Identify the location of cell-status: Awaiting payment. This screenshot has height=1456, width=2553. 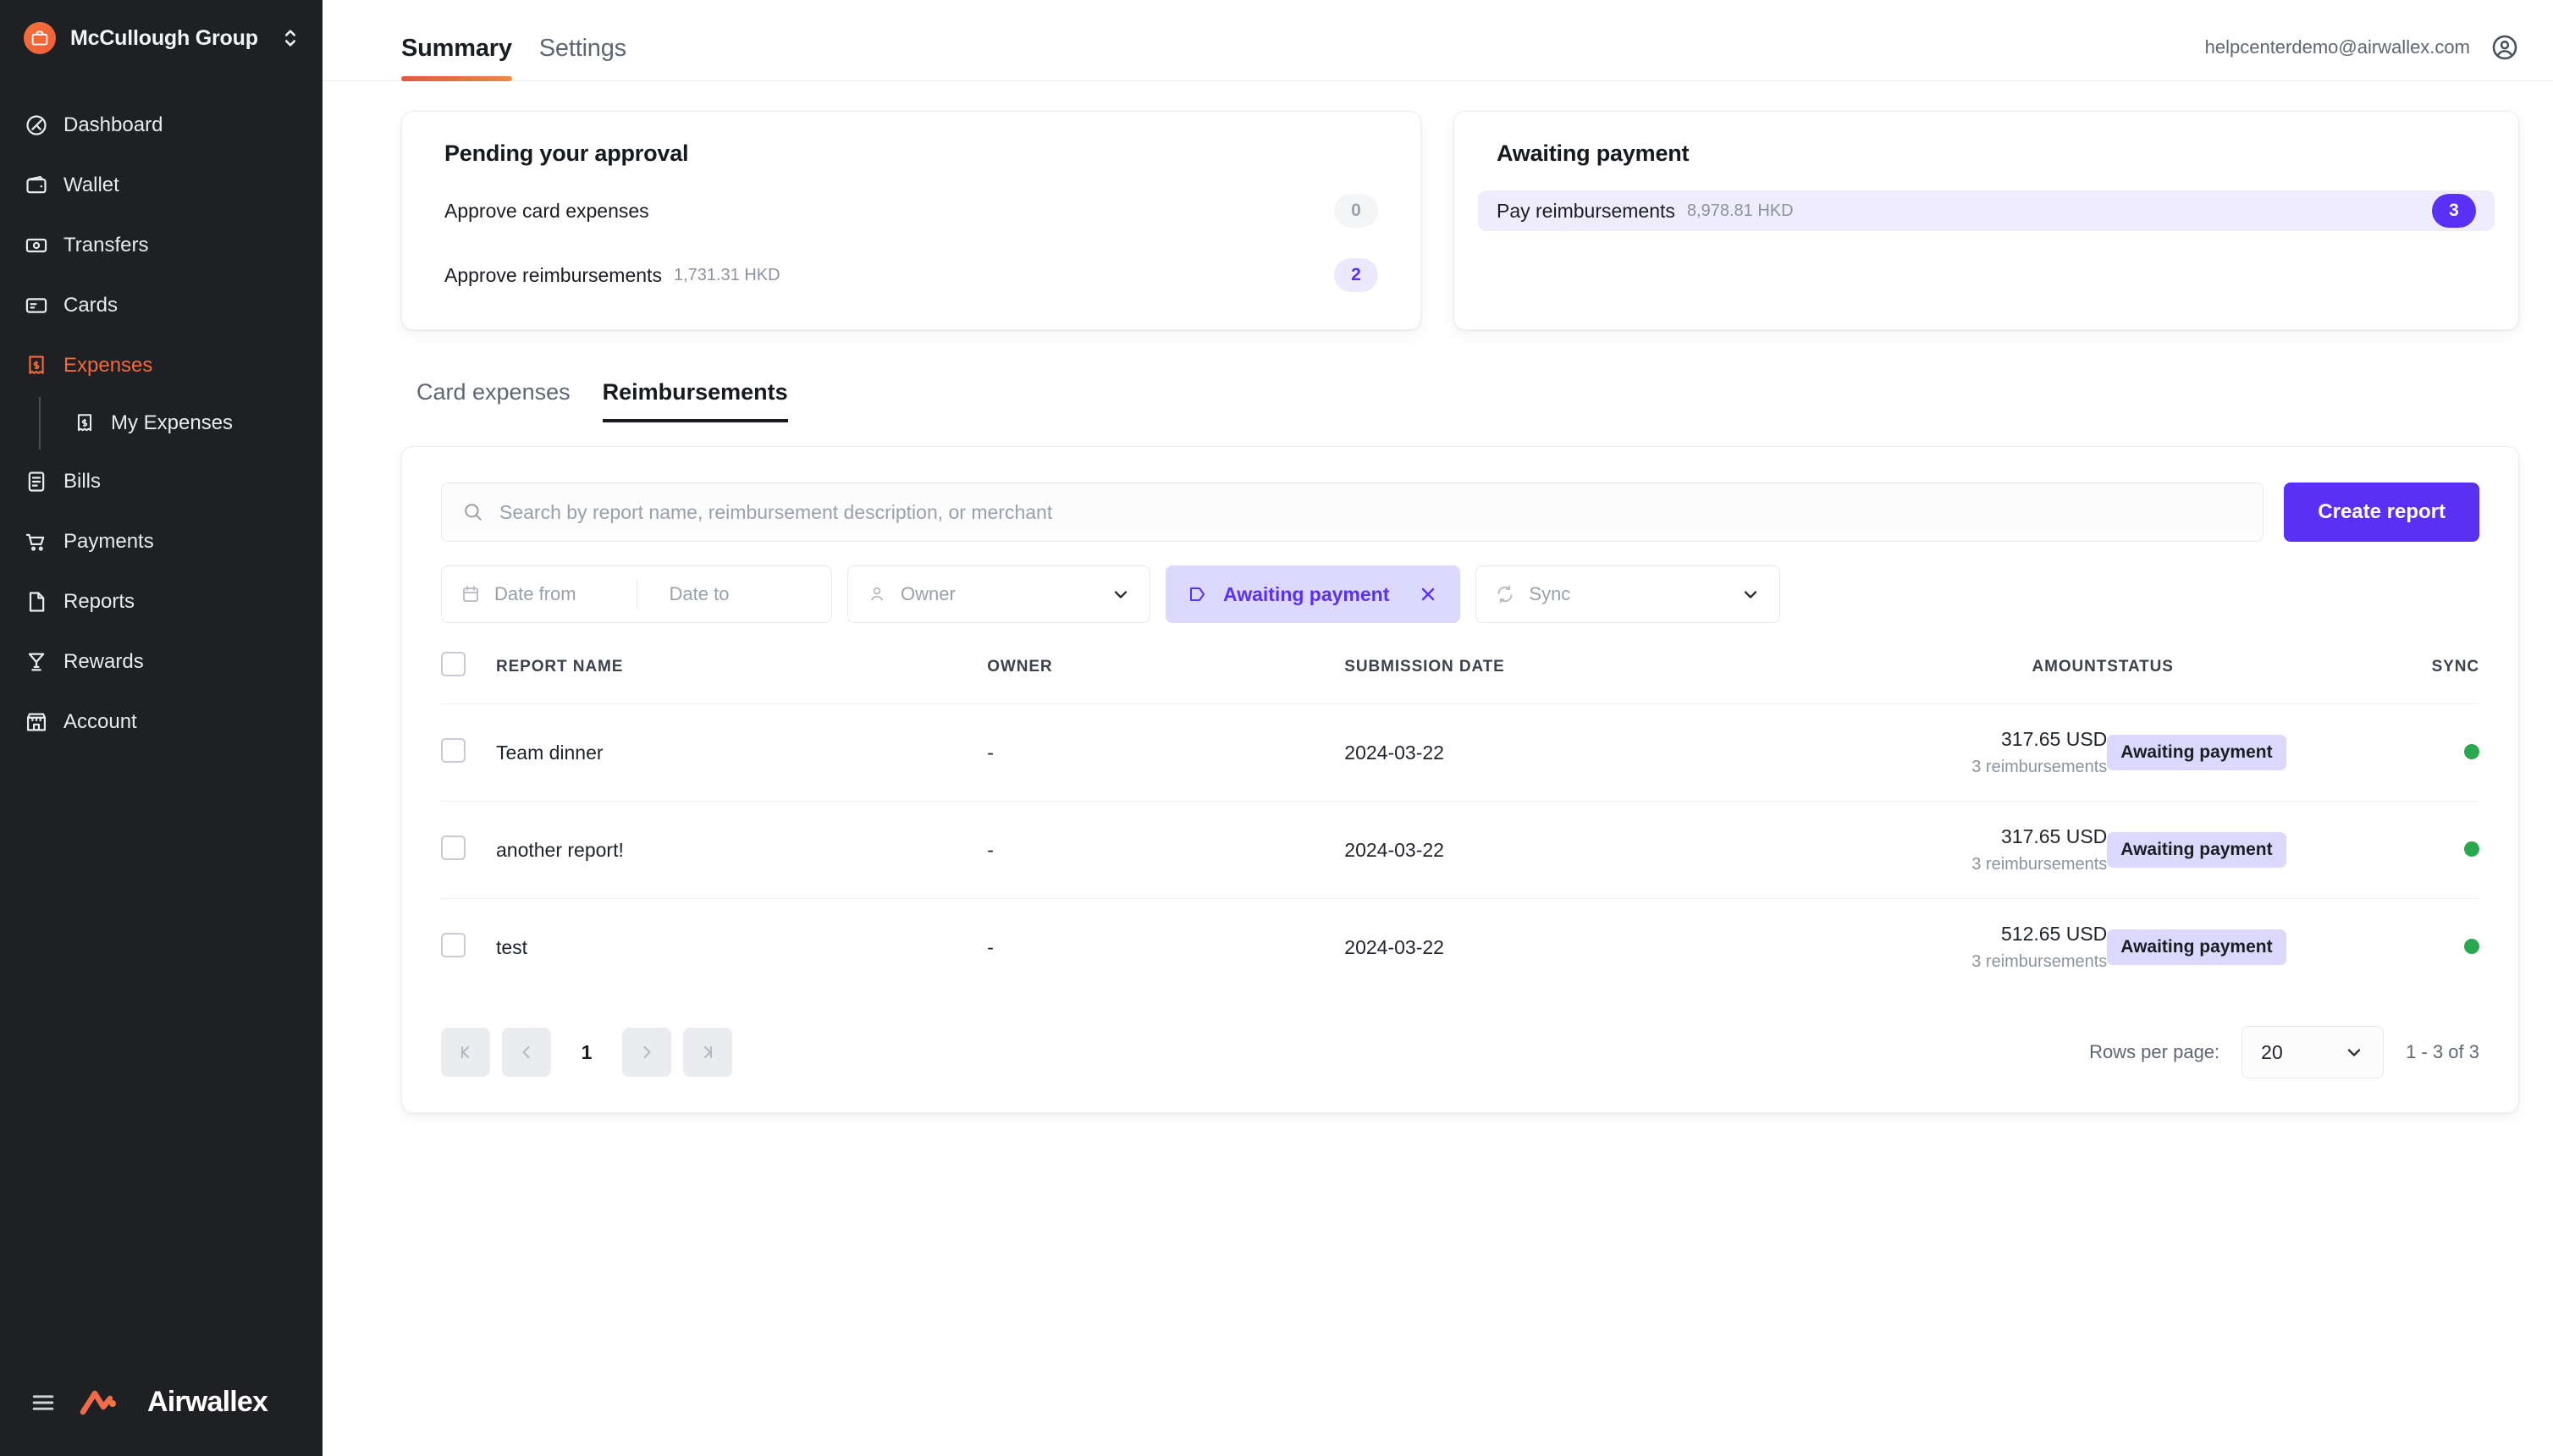
(2269, 850).